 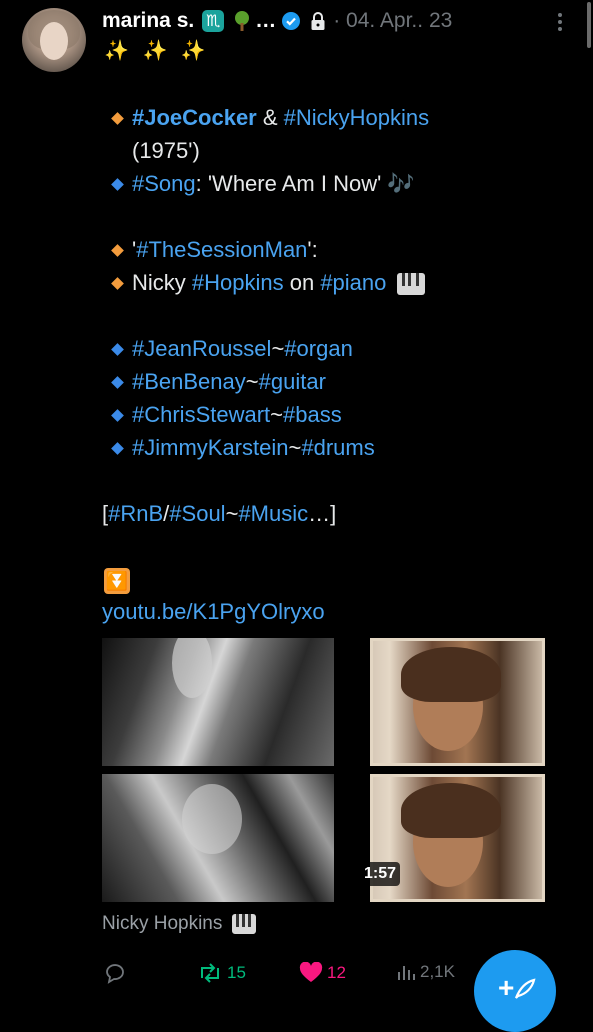 I want to click on song-title-text: : 'Where Am I Now', so click(x=291, y=183).